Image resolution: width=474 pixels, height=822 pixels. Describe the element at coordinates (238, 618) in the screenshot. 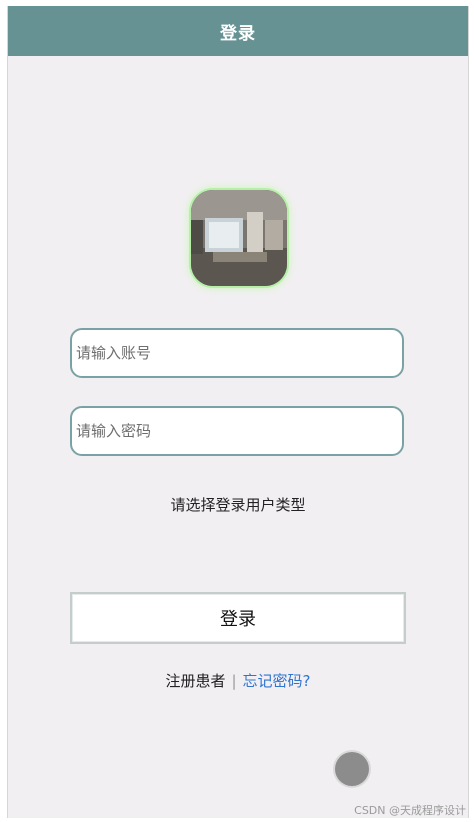

I see `login-button: 登录` at that location.